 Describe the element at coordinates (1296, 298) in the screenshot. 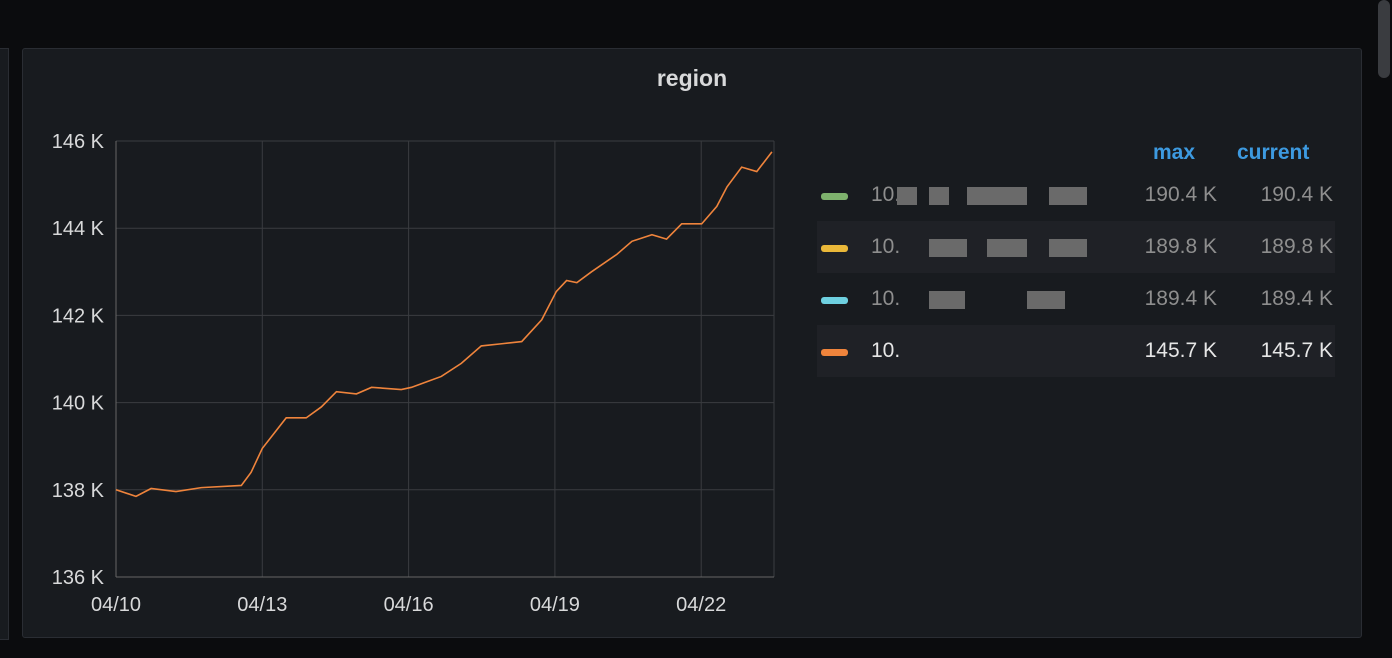

I see `legend-current-value: 189.4 K` at that location.